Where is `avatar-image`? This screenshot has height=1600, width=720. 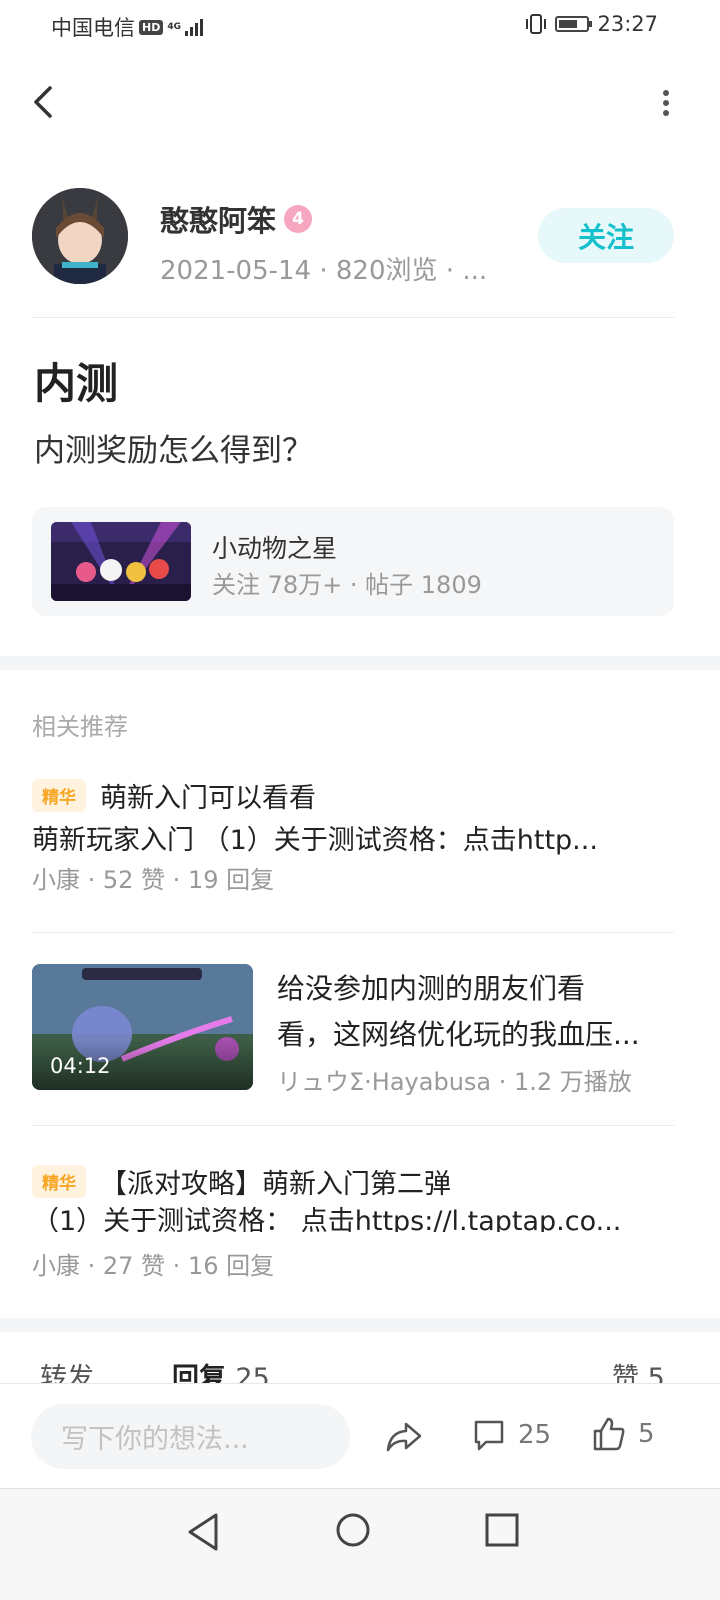 avatar-image is located at coordinates (80, 236).